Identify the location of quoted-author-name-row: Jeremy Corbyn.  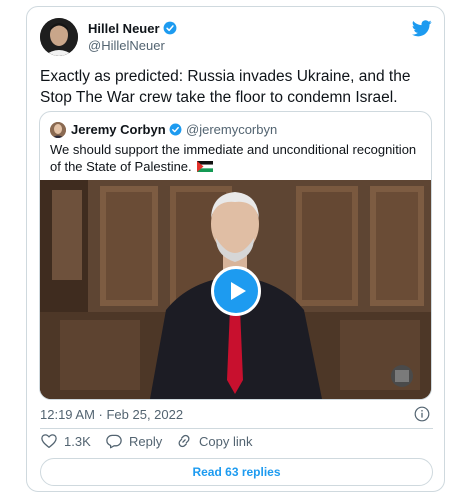
(126, 130).